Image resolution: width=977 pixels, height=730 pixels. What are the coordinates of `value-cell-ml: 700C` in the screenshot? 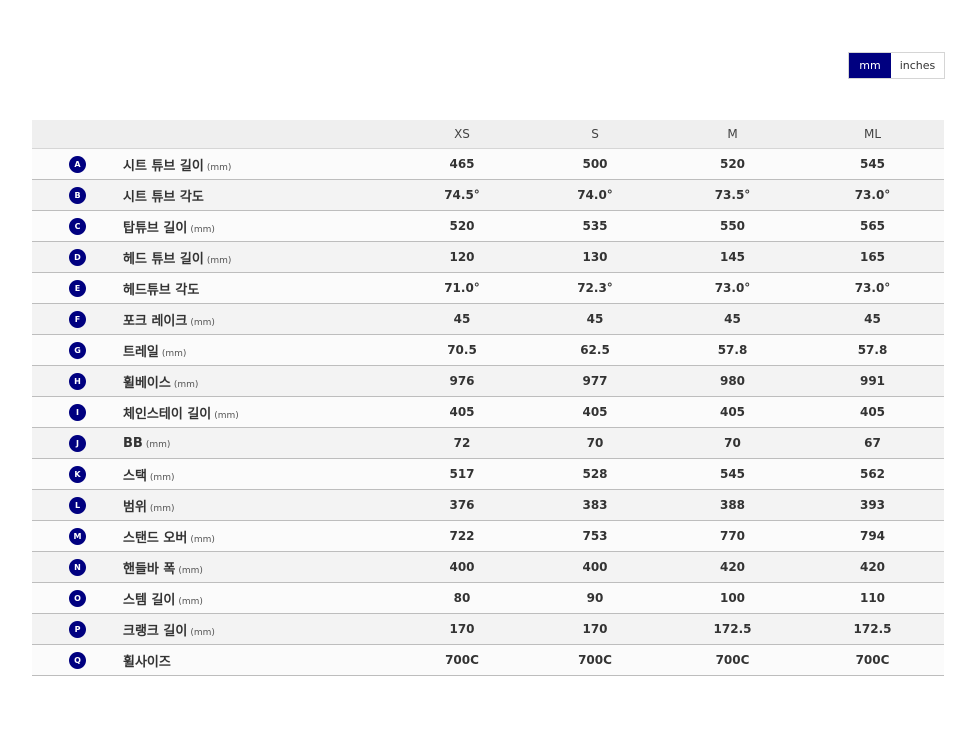 It's located at (872, 660).